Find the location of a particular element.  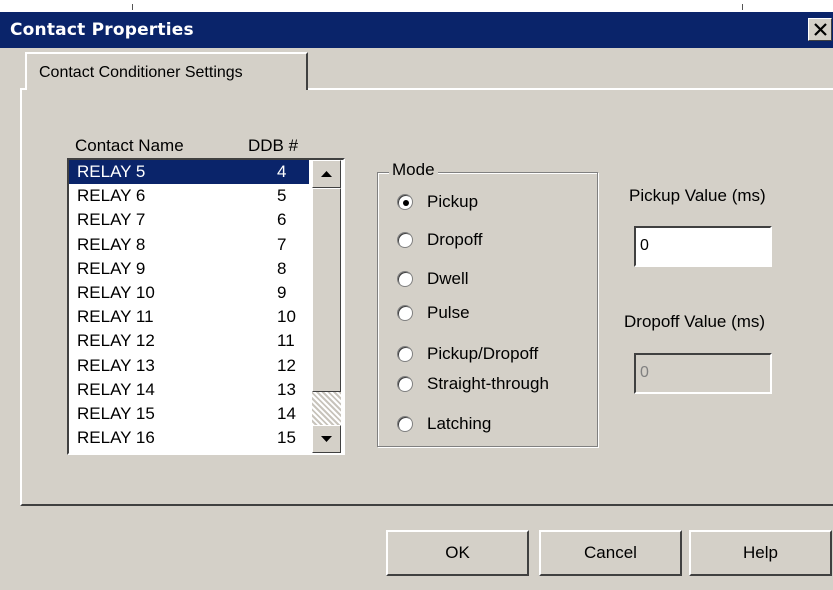

ddb-number: 15 is located at coordinates (286, 438).